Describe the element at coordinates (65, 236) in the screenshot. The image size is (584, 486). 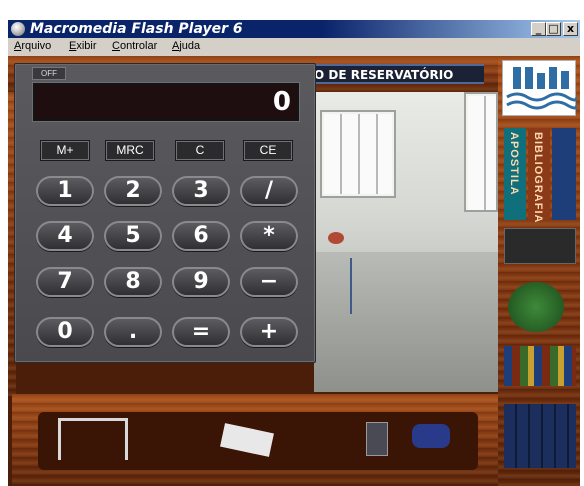
I see `key-4: 4` at that location.